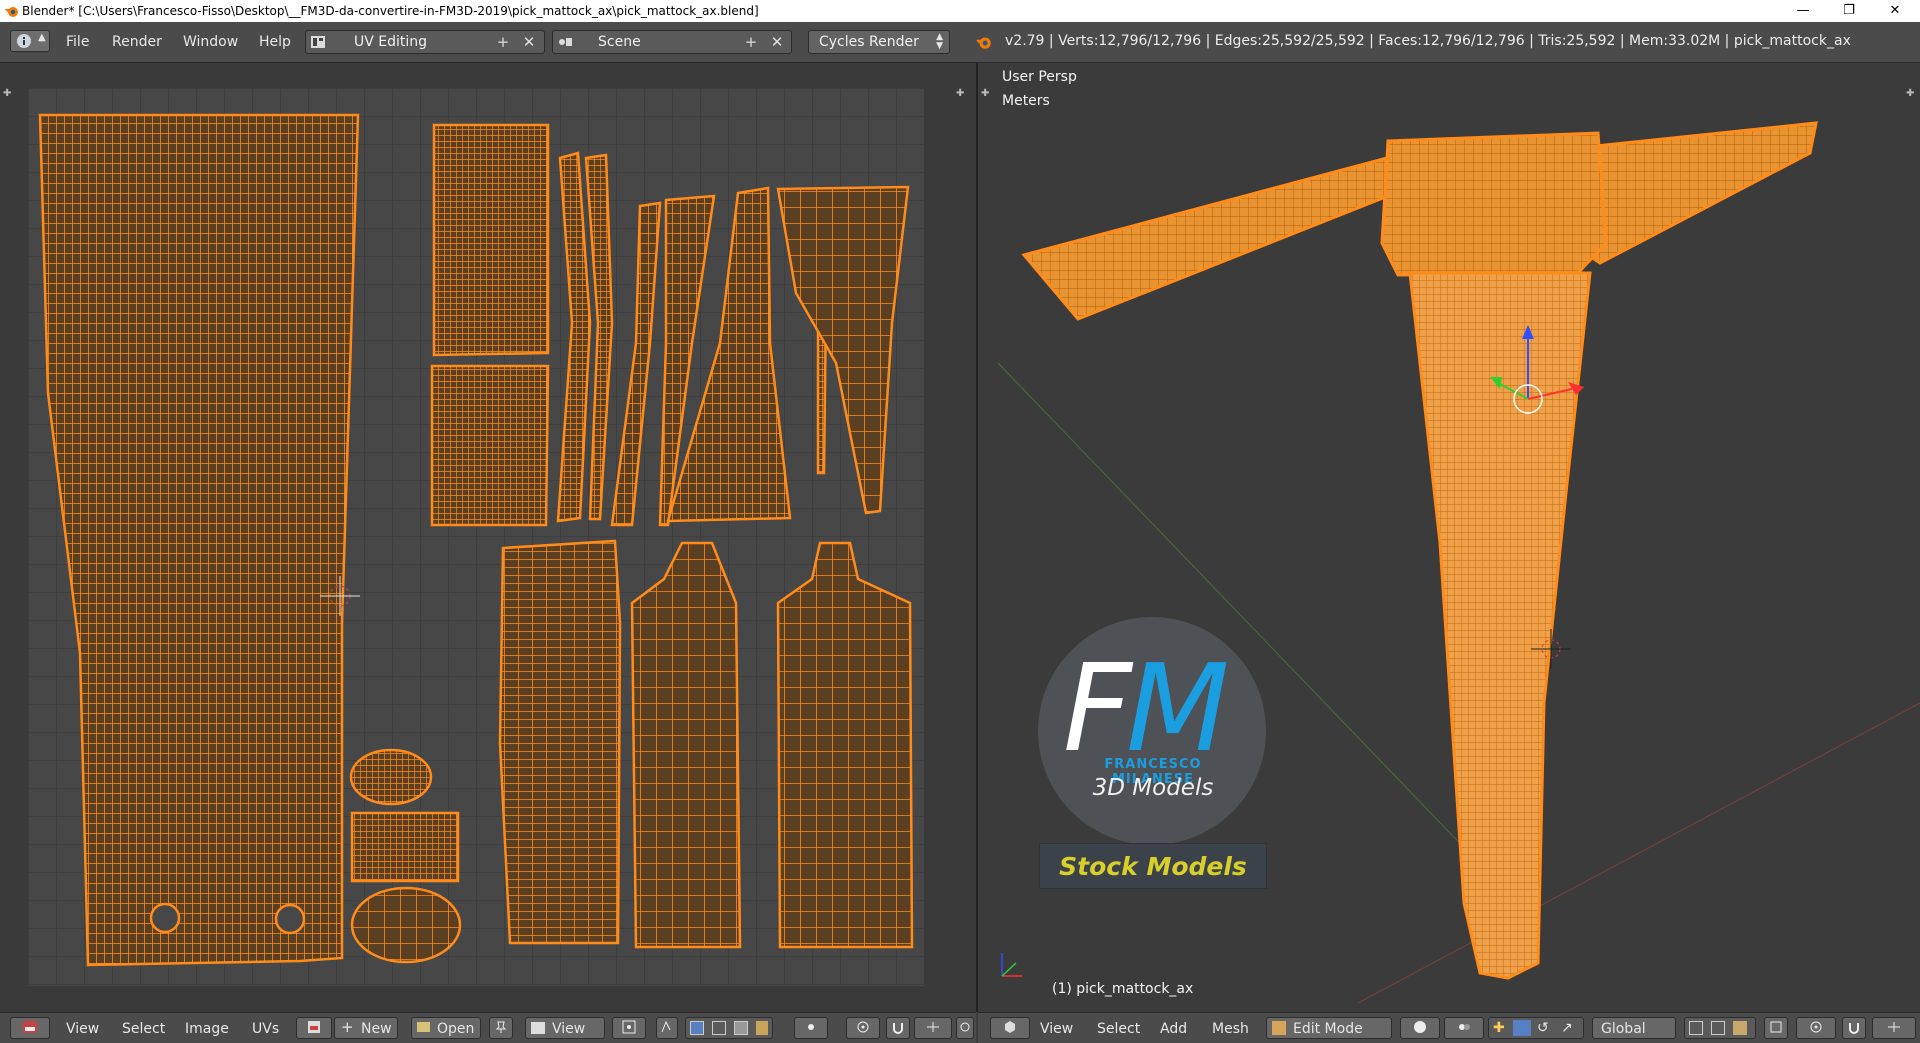  Describe the element at coordinates (1499, 1028) in the screenshot. I see `manipulator-toggle-icon: ✚` at that location.